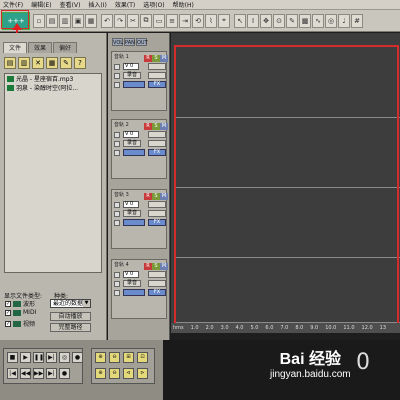 The width and height of the screenshot is (400, 400). I want to click on save-icon: ▣, so click(78, 20).